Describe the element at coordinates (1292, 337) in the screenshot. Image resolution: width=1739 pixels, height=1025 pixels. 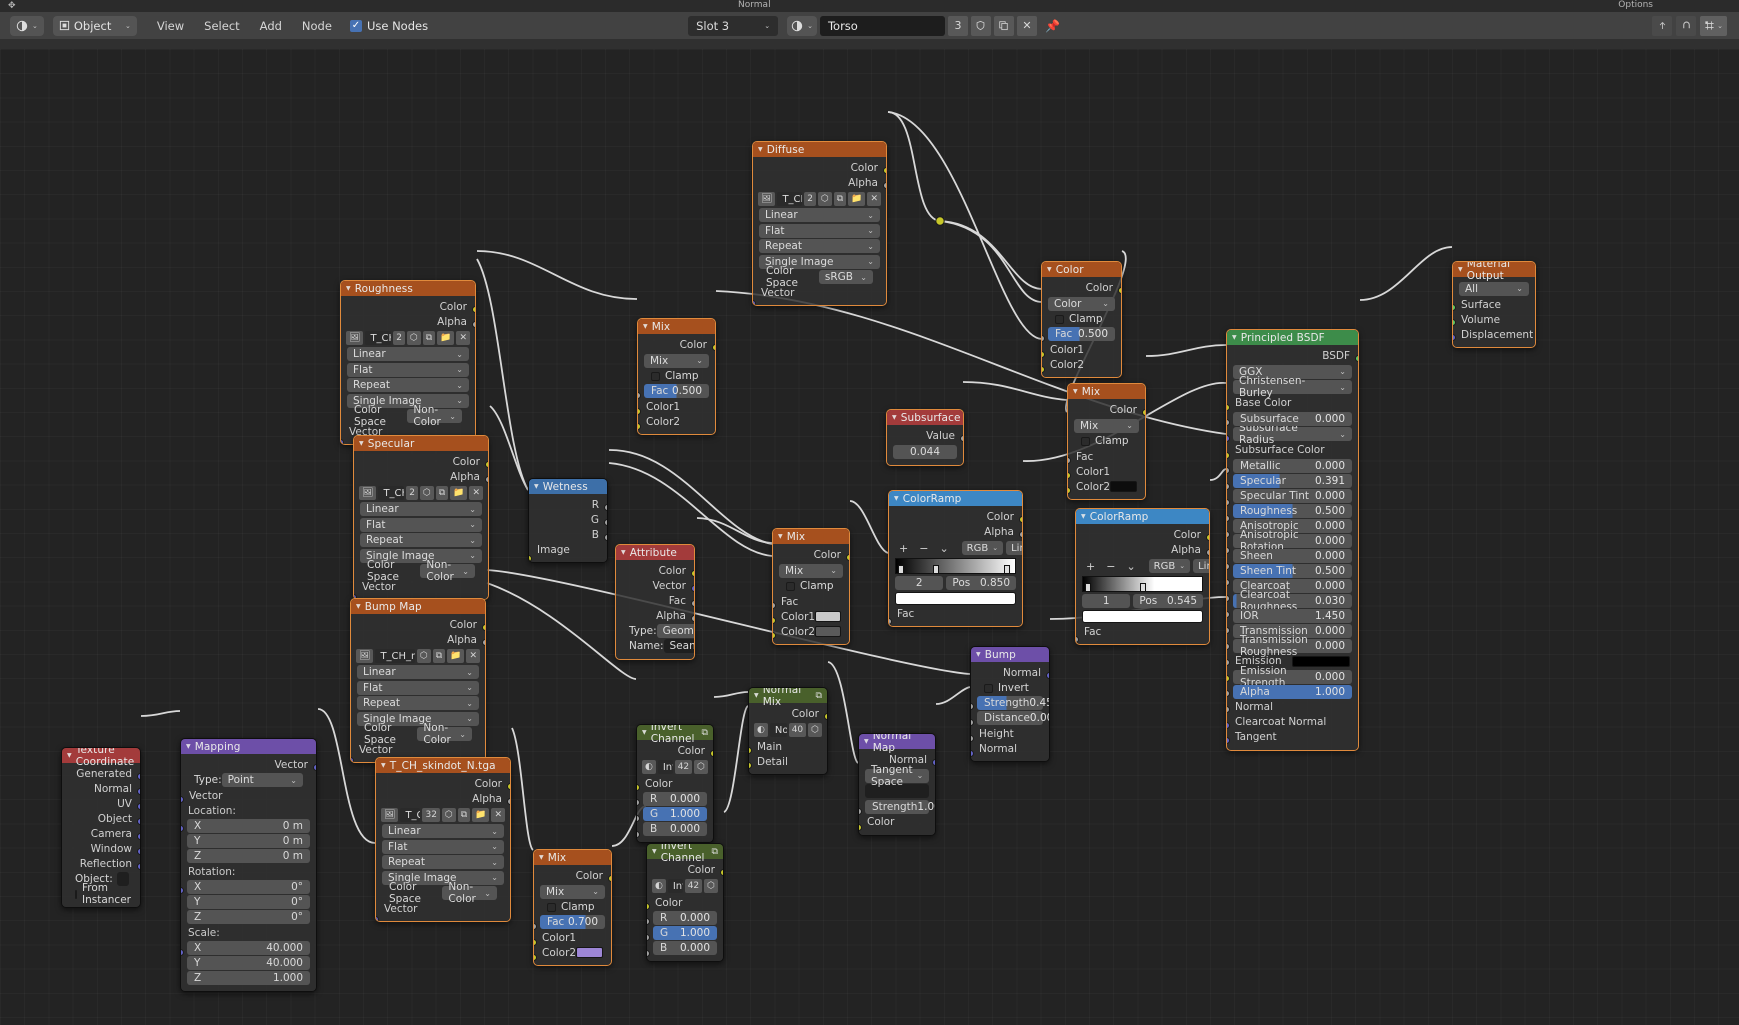
I see `node-header: ▼ Principled BSDF` at that location.